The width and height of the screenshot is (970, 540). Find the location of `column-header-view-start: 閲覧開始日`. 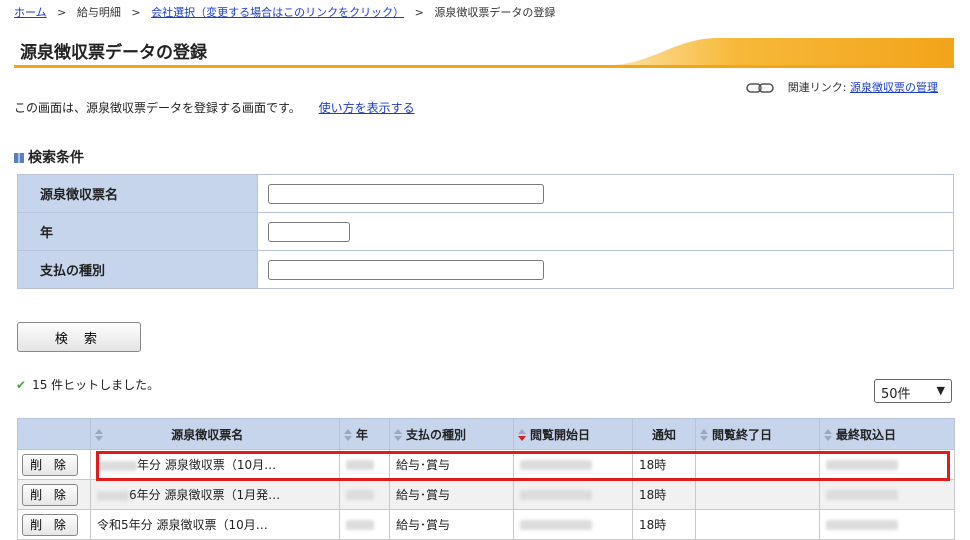

column-header-view-start: 閲覧開始日 is located at coordinates (573, 434).